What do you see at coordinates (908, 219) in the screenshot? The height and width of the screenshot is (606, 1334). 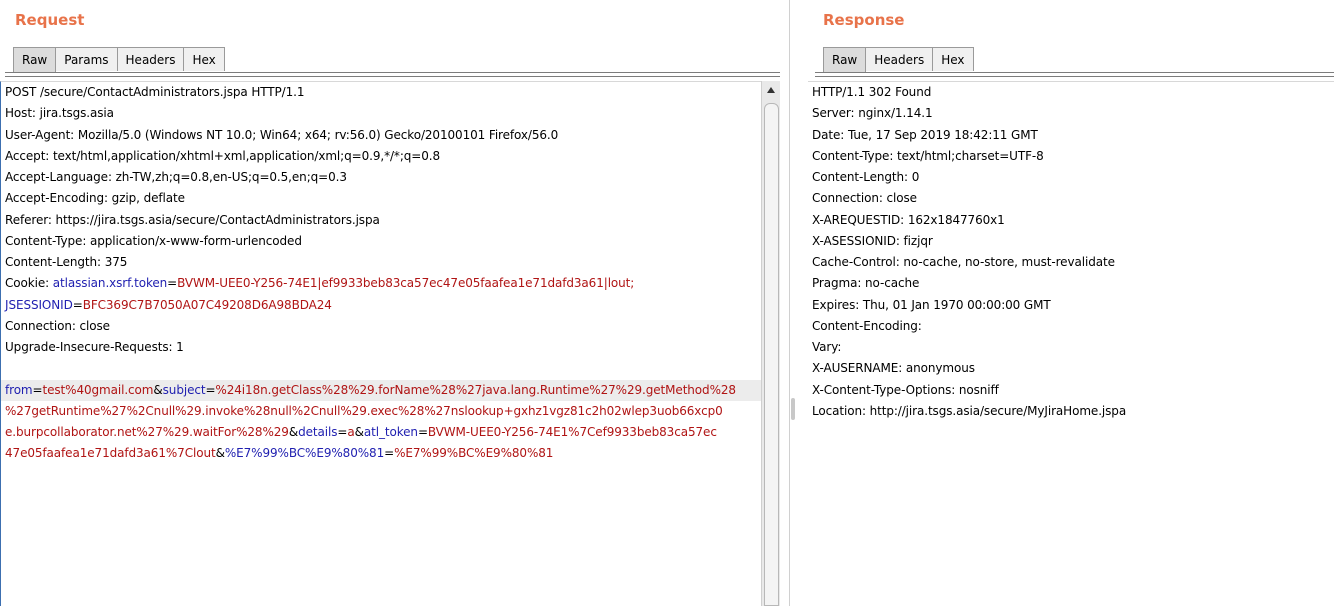 I see `response-line: X-AREQUESTID: 162x1847760x1` at bounding box center [908, 219].